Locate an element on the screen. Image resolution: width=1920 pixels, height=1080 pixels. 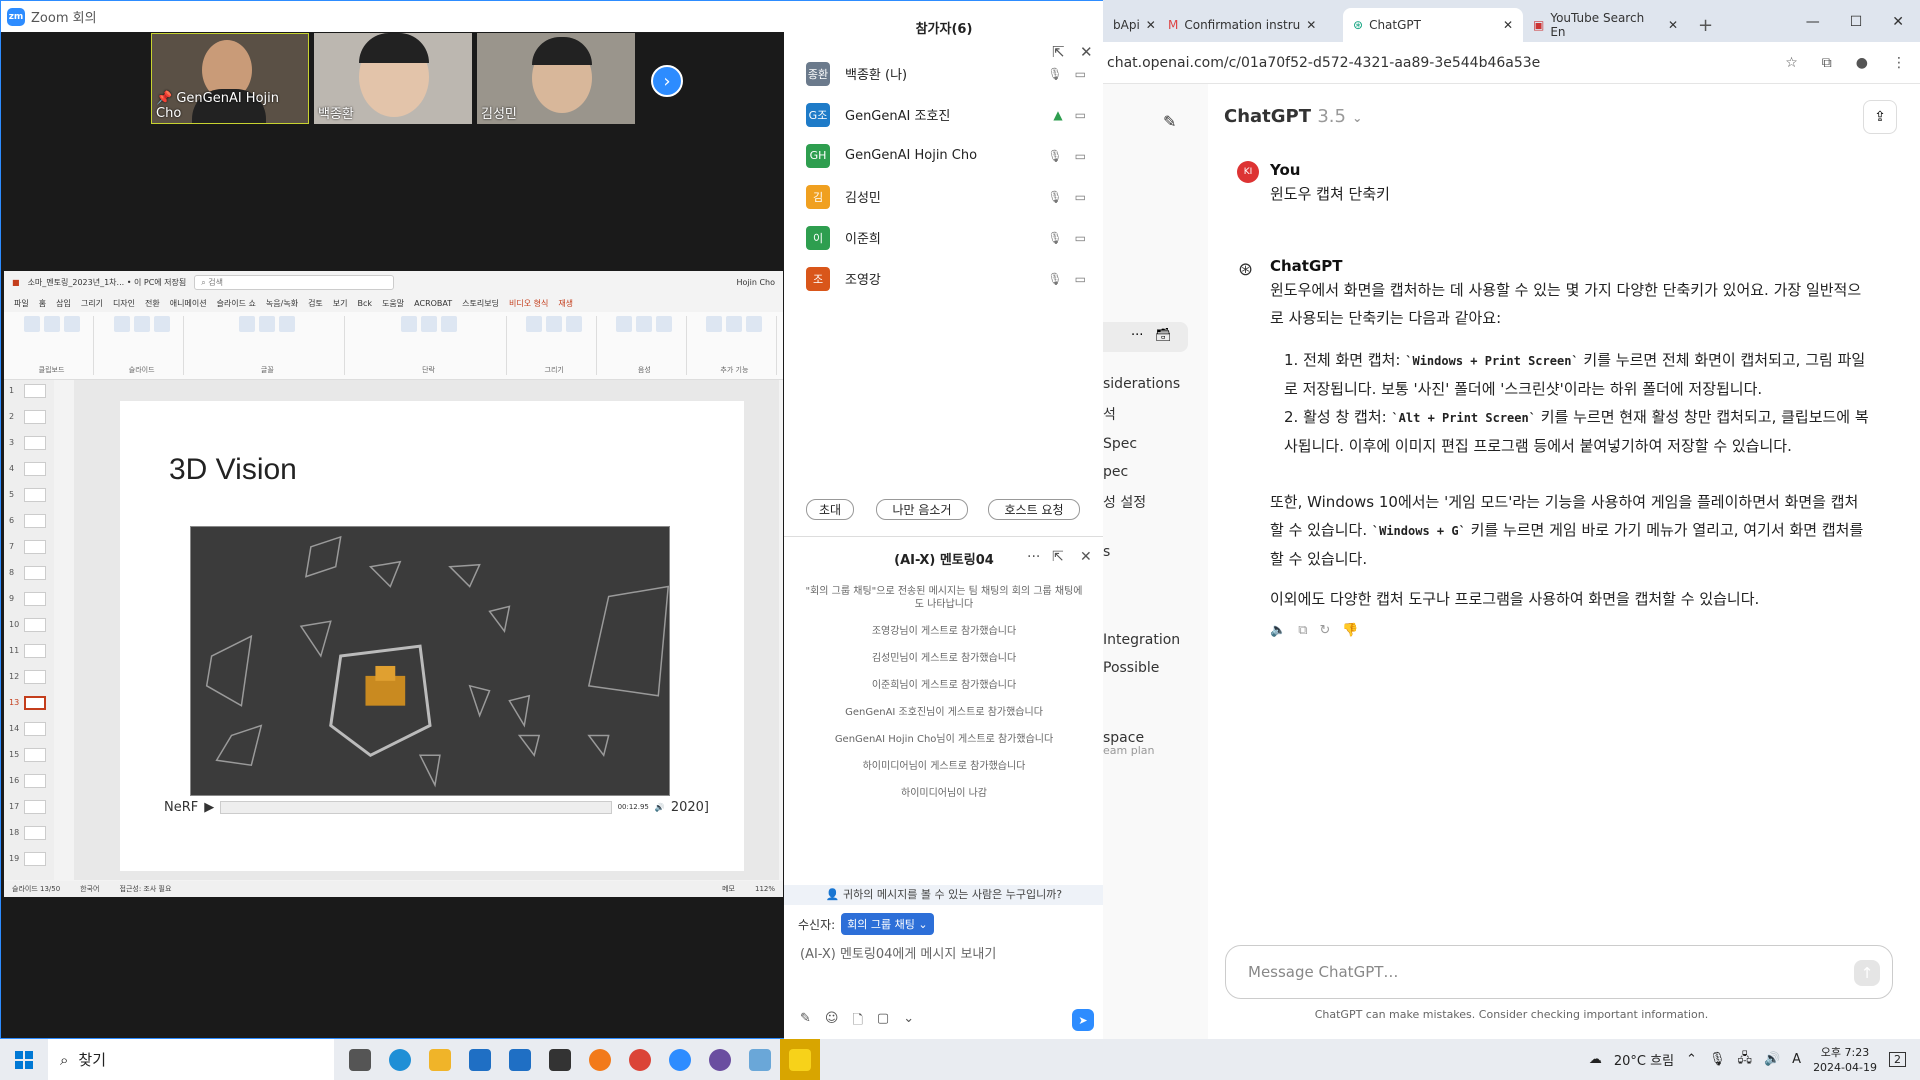
chevron-up-icon: ⌃ is located at coordinates (1691, 1059).